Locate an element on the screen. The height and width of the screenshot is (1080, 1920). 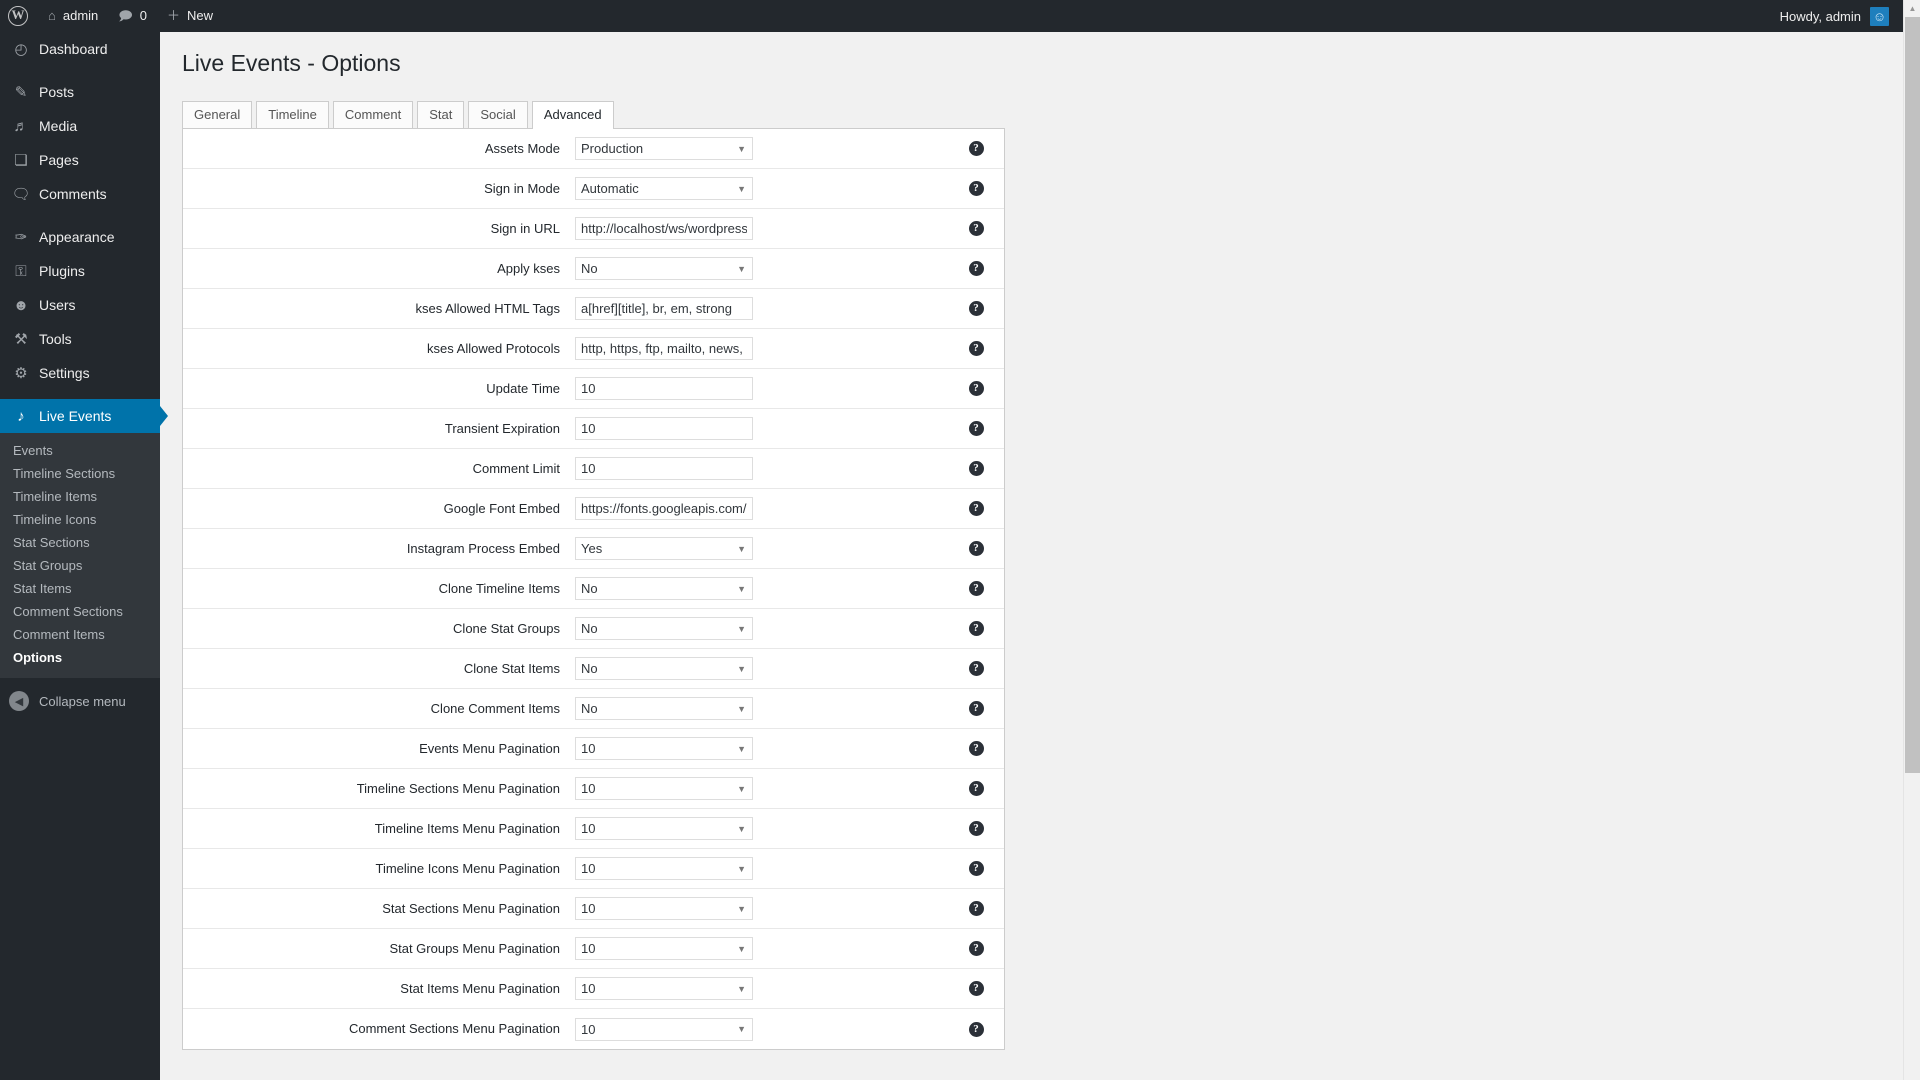
tab-advanced: Advanced is located at coordinates (572, 115).